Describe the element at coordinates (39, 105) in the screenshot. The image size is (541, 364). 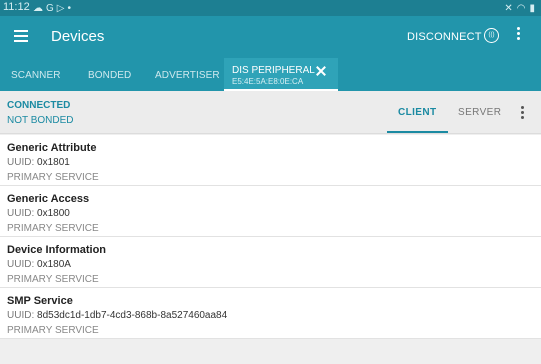
I see `connection-status: CONNECTED` at that location.